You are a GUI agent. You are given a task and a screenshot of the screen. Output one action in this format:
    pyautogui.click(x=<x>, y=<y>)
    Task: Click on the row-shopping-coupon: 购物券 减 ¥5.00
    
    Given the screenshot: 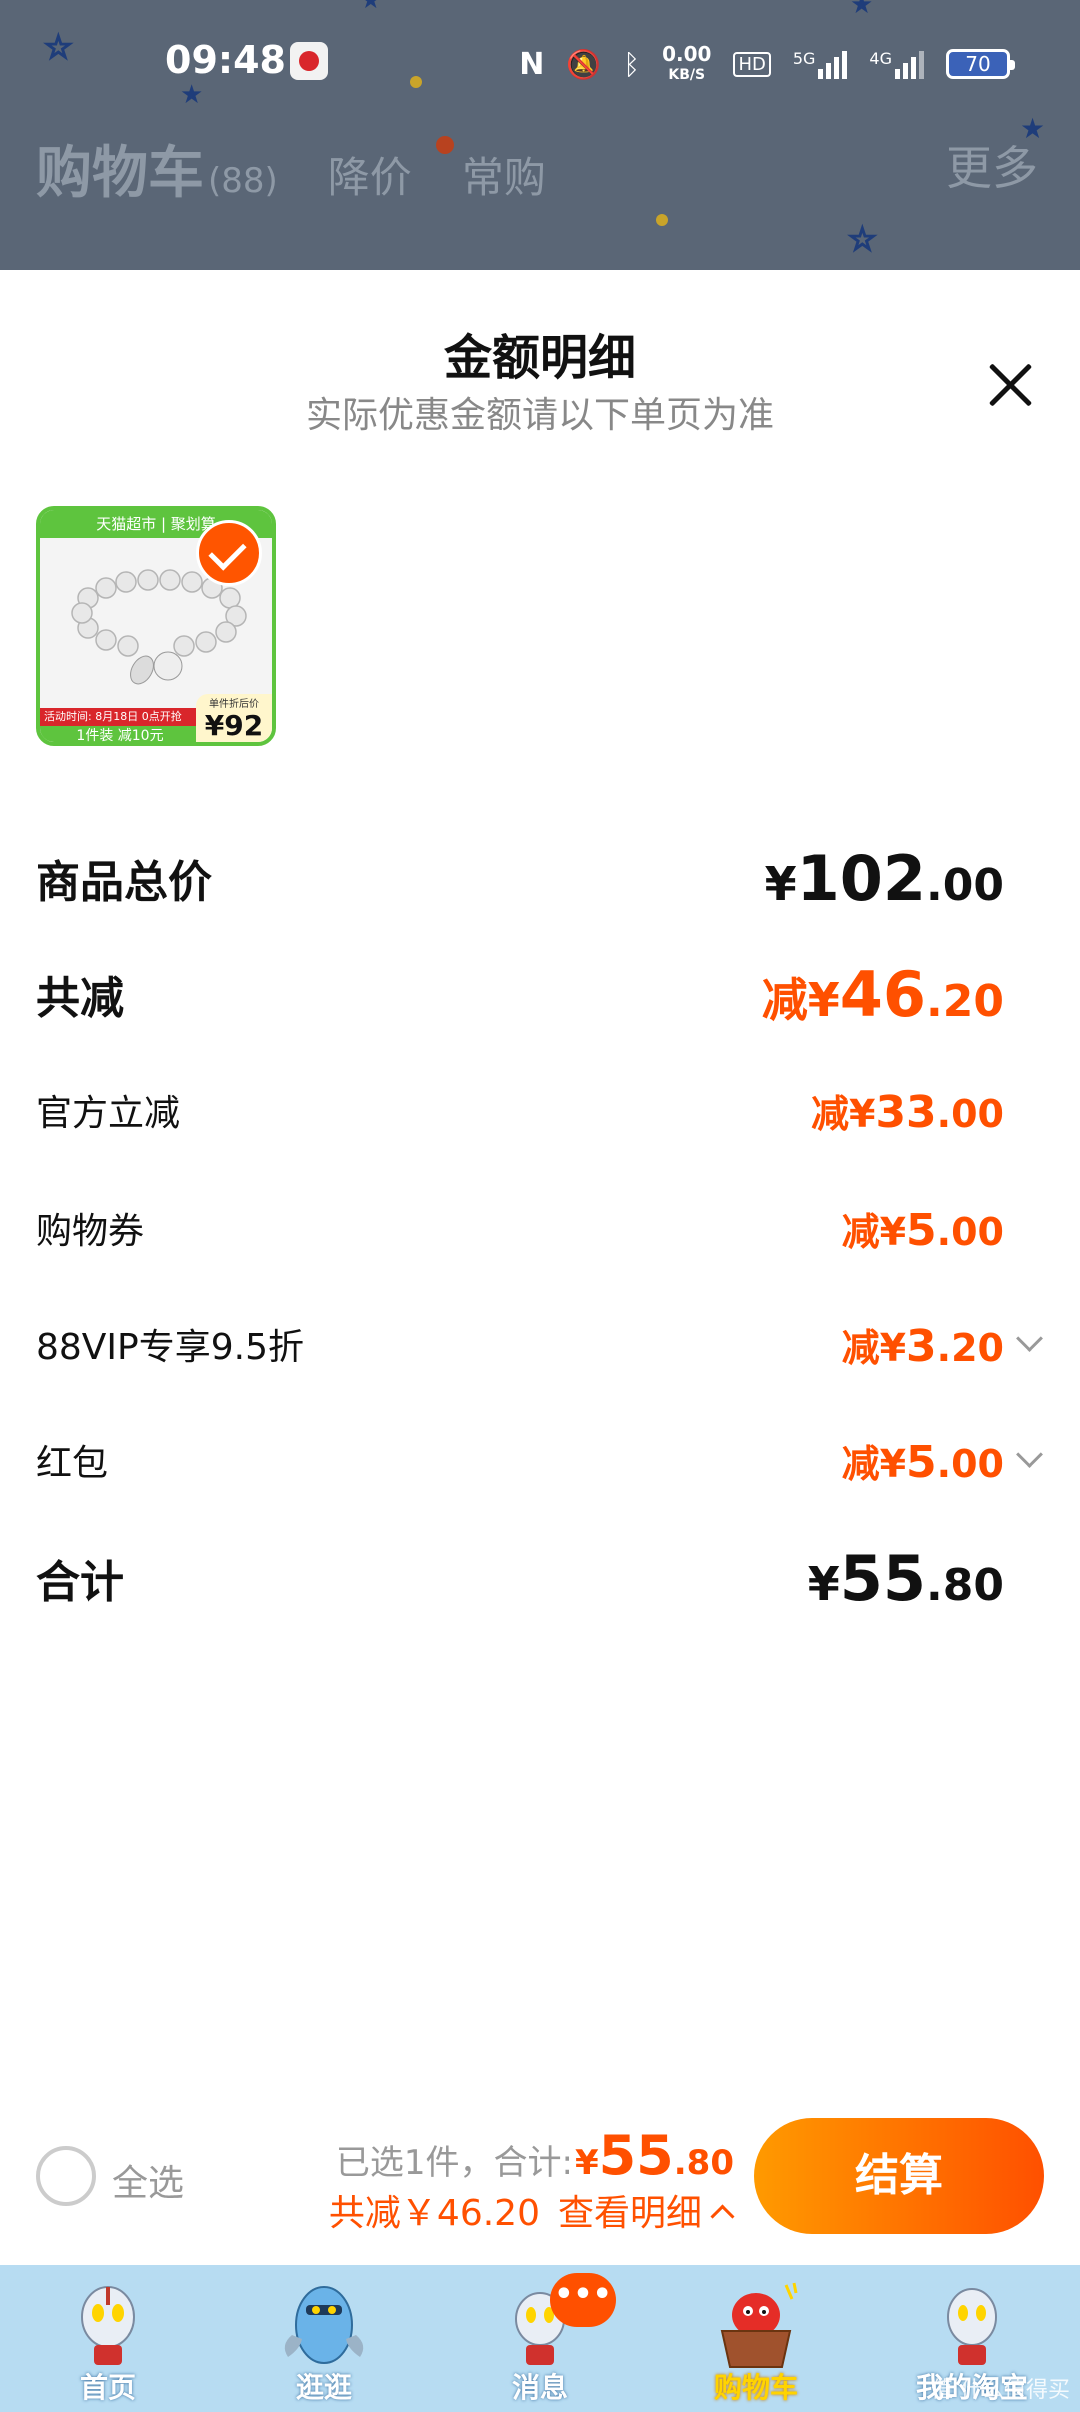 What is the action you would take?
    pyautogui.click(x=520, y=1228)
    